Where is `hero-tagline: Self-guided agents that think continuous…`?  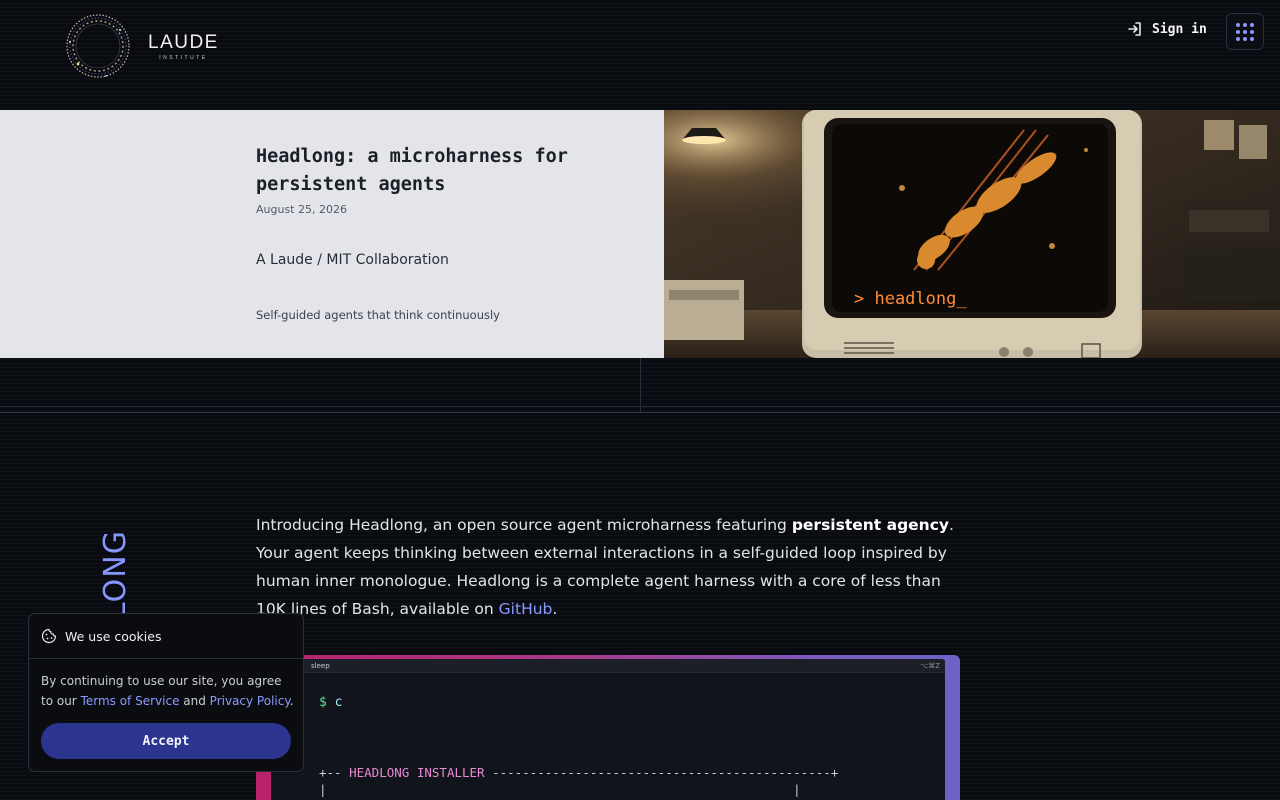
hero-tagline: Self-guided agents that think continuous… is located at coordinates (378, 315).